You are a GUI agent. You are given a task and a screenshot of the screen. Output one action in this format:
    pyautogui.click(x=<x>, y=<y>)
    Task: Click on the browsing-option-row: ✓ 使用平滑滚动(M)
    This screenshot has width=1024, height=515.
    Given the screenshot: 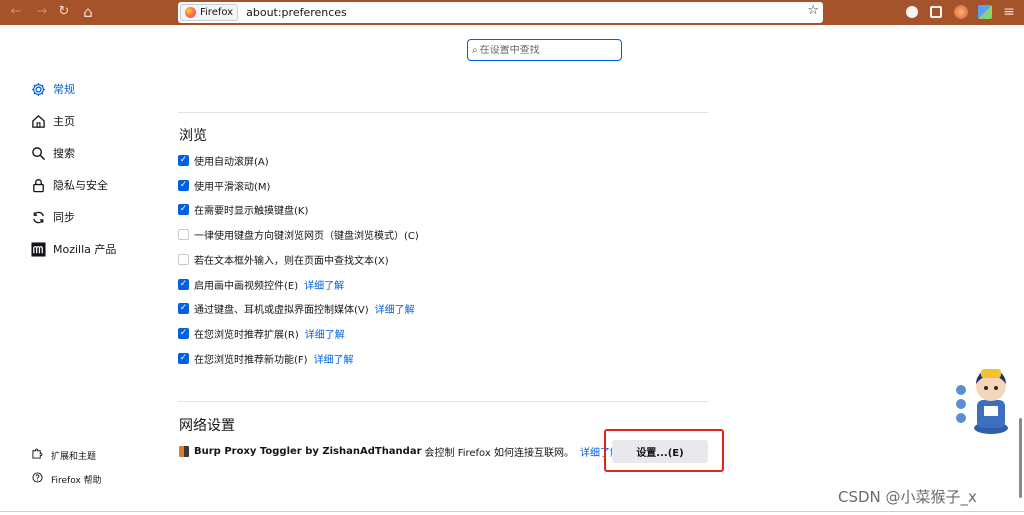 What is the action you would take?
    pyautogui.click(x=224, y=185)
    